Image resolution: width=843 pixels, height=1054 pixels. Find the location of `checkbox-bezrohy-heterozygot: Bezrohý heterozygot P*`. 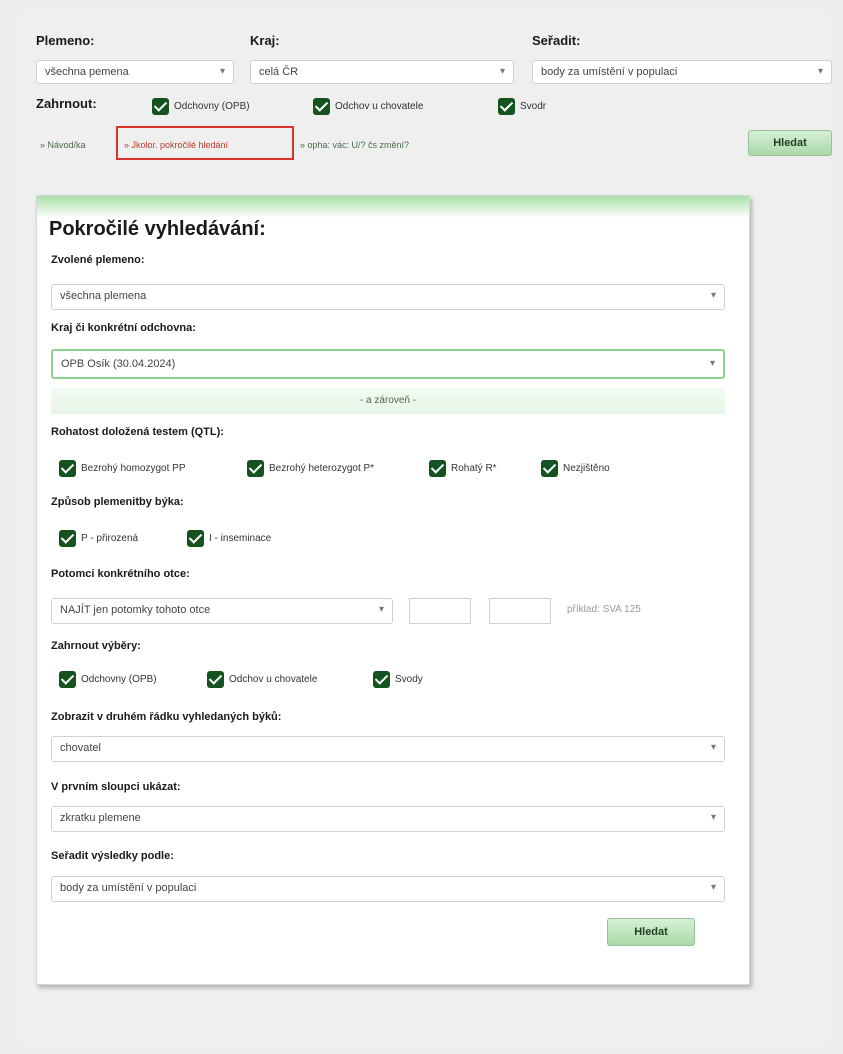

checkbox-bezrohy-heterozygot: Bezrohý heterozygot P* is located at coordinates (310, 468).